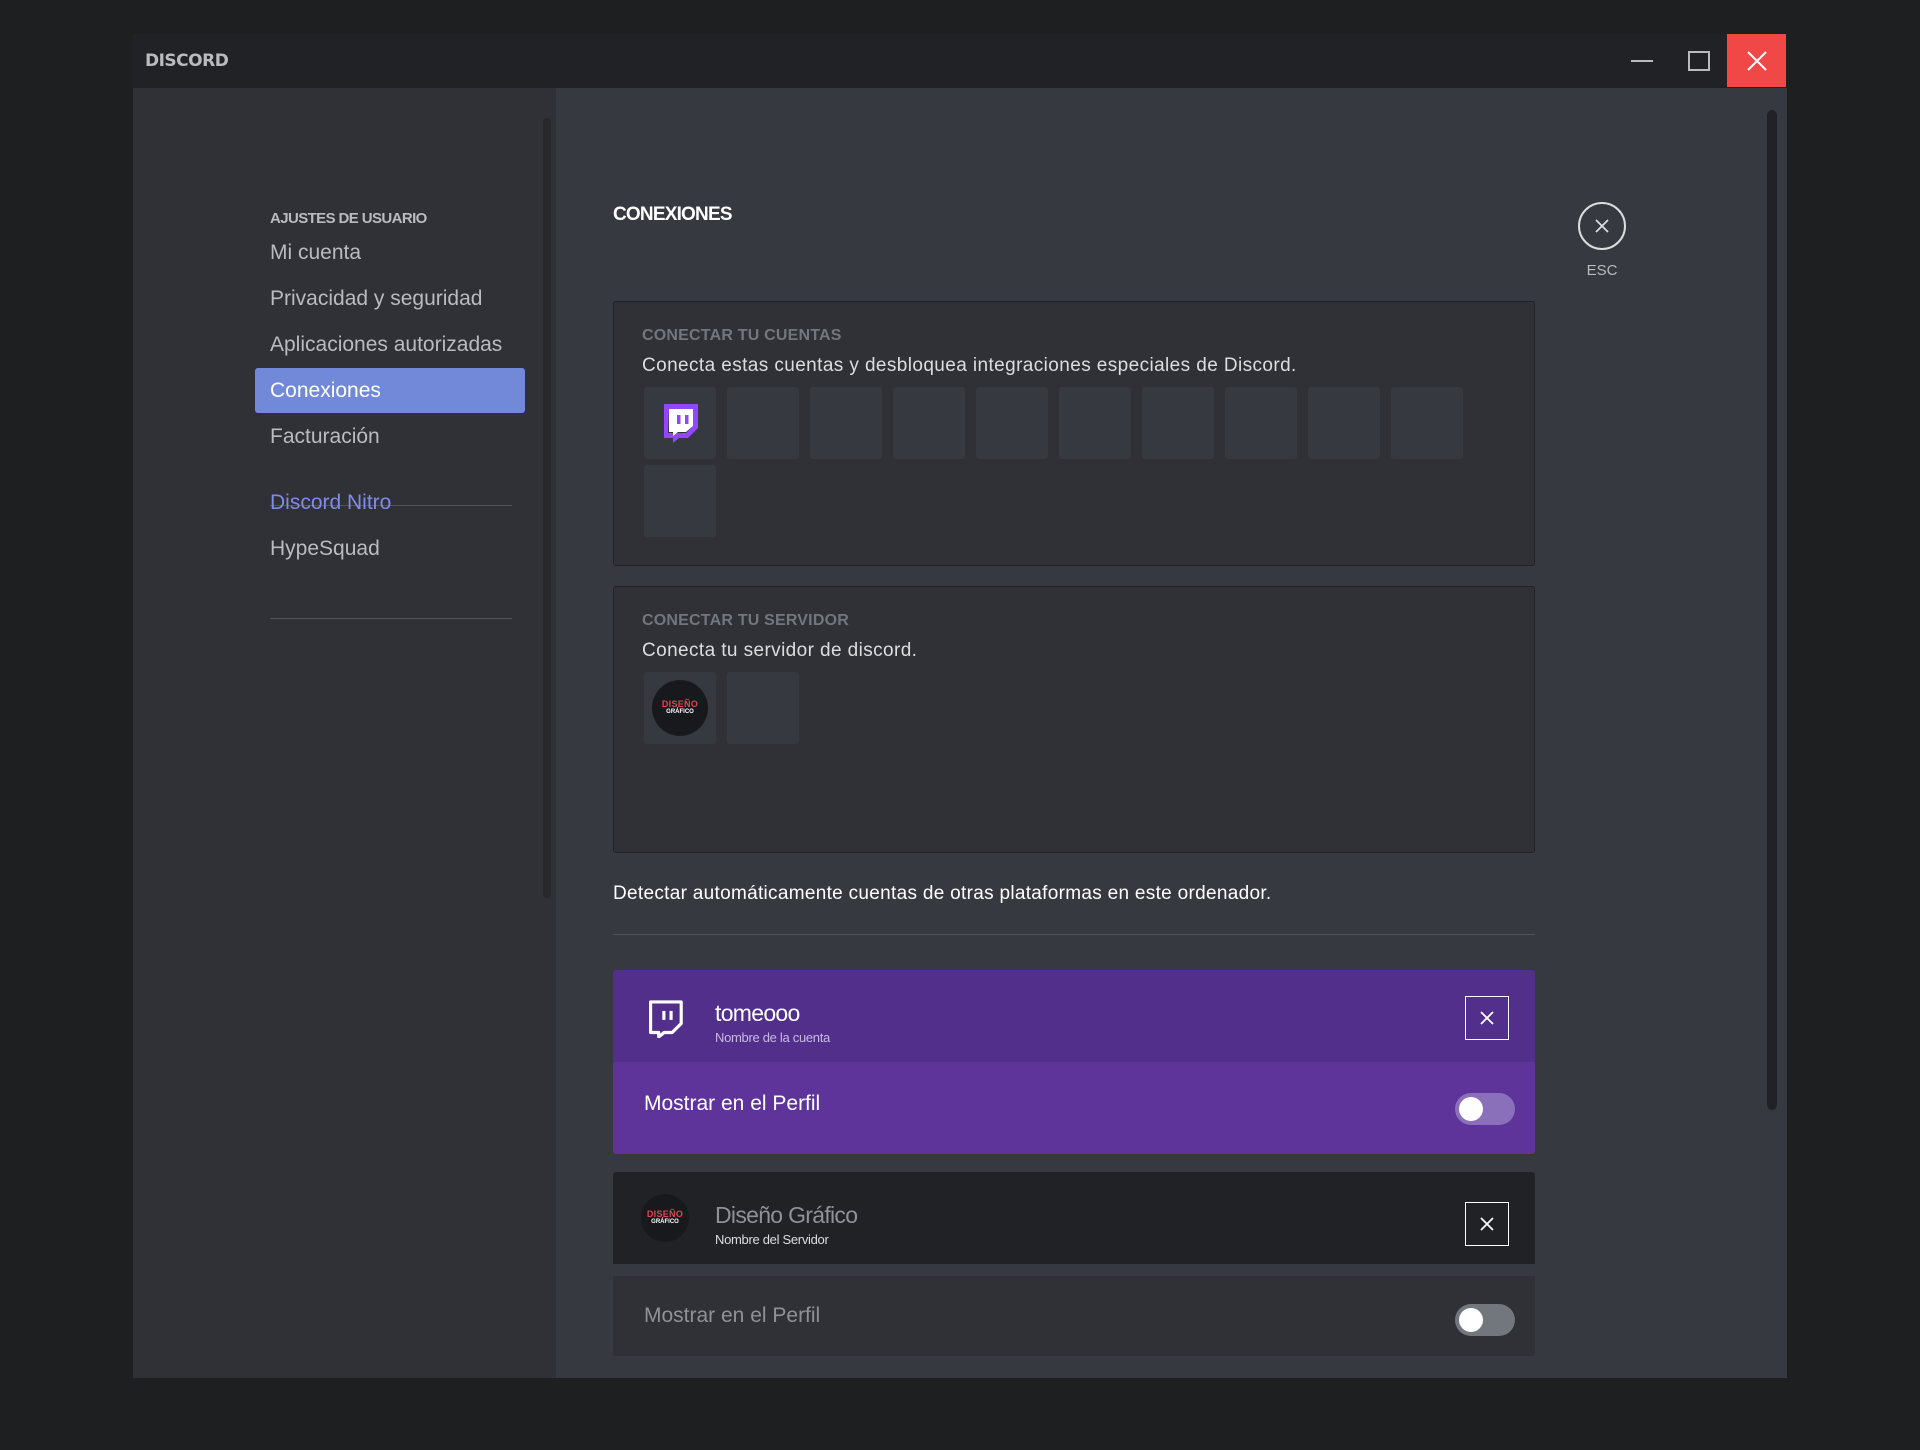  Describe the element at coordinates (390, 548) in the screenshot. I see `sidebar-item-hypesquad: HypeSquad` at that location.